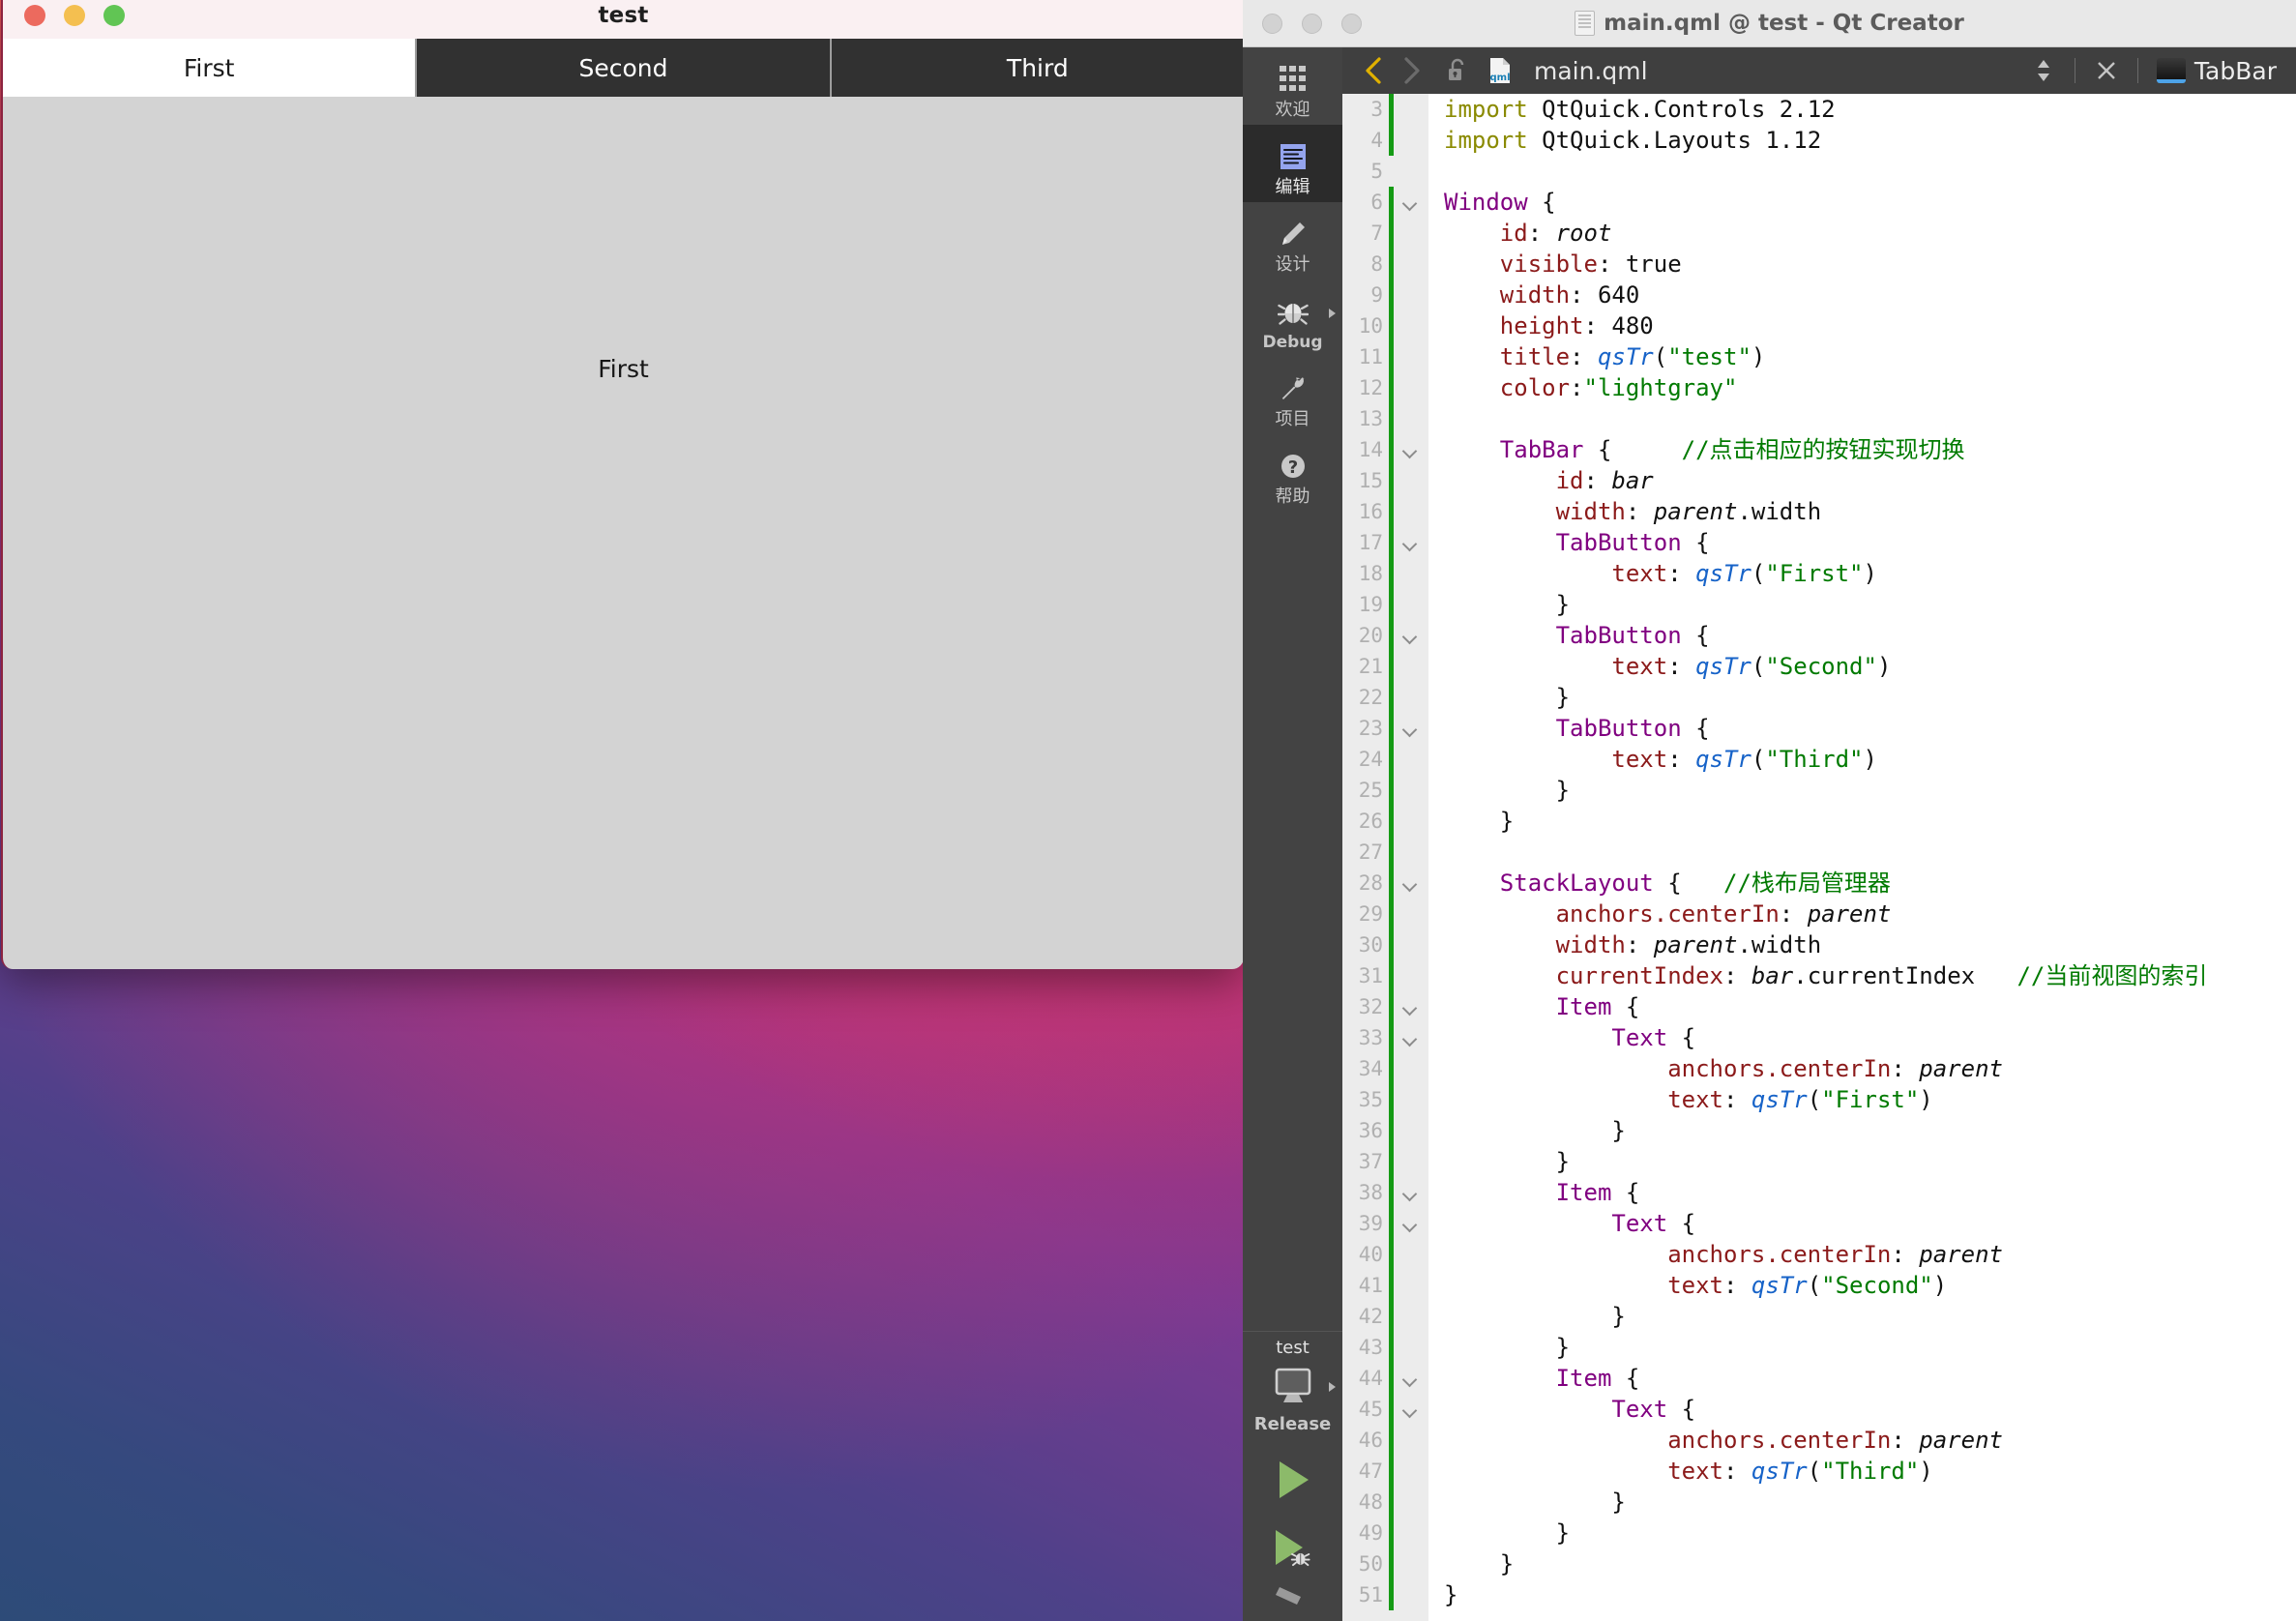 The height and width of the screenshot is (1621, 2296). What do you see at coordinates (1332, 1387) in the screenshot?
I see `kit-chevron-right-icon` at bounding box center [1332, 1387].